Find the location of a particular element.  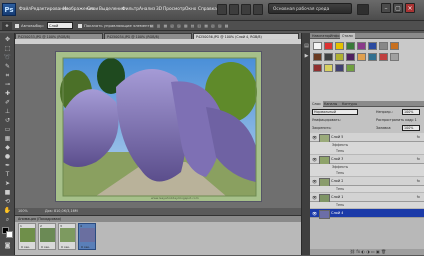

zoom-icon: ⌕ is located at coordinates (7, 219).